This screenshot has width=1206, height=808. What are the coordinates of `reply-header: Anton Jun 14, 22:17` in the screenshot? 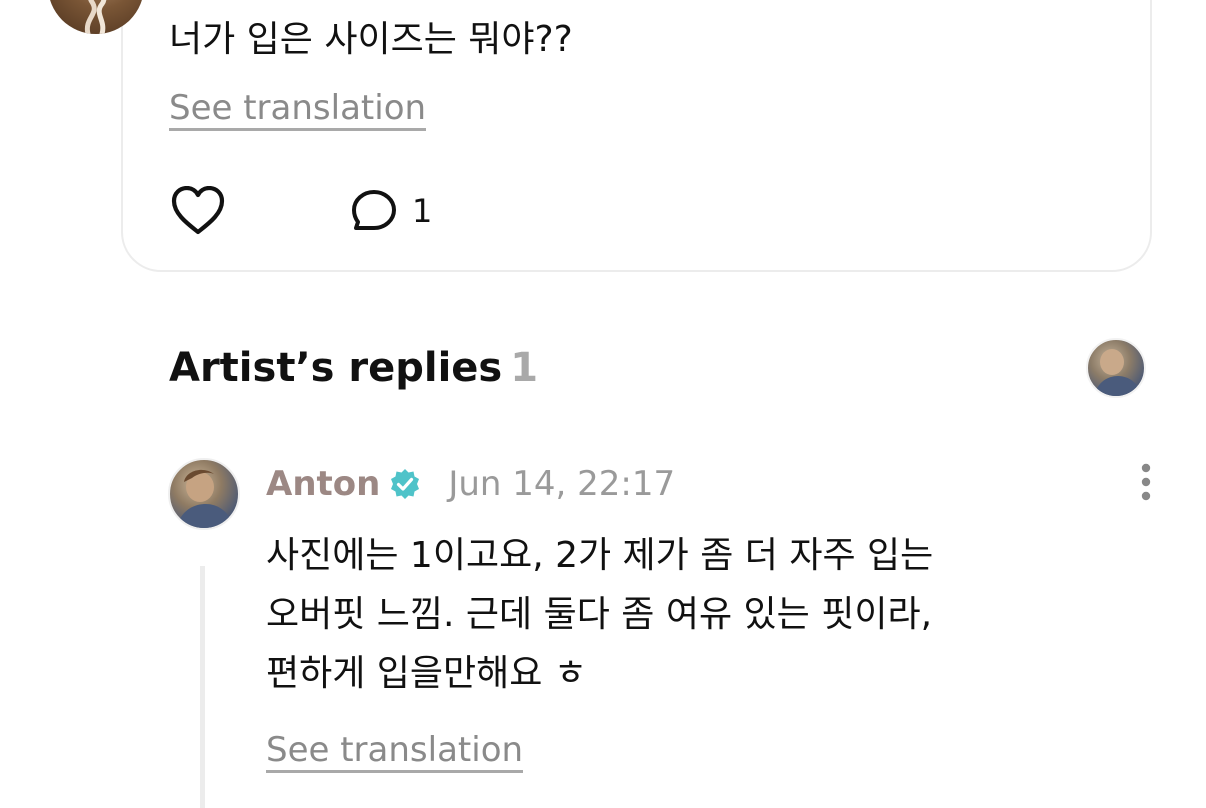 It's located at (470, 484).